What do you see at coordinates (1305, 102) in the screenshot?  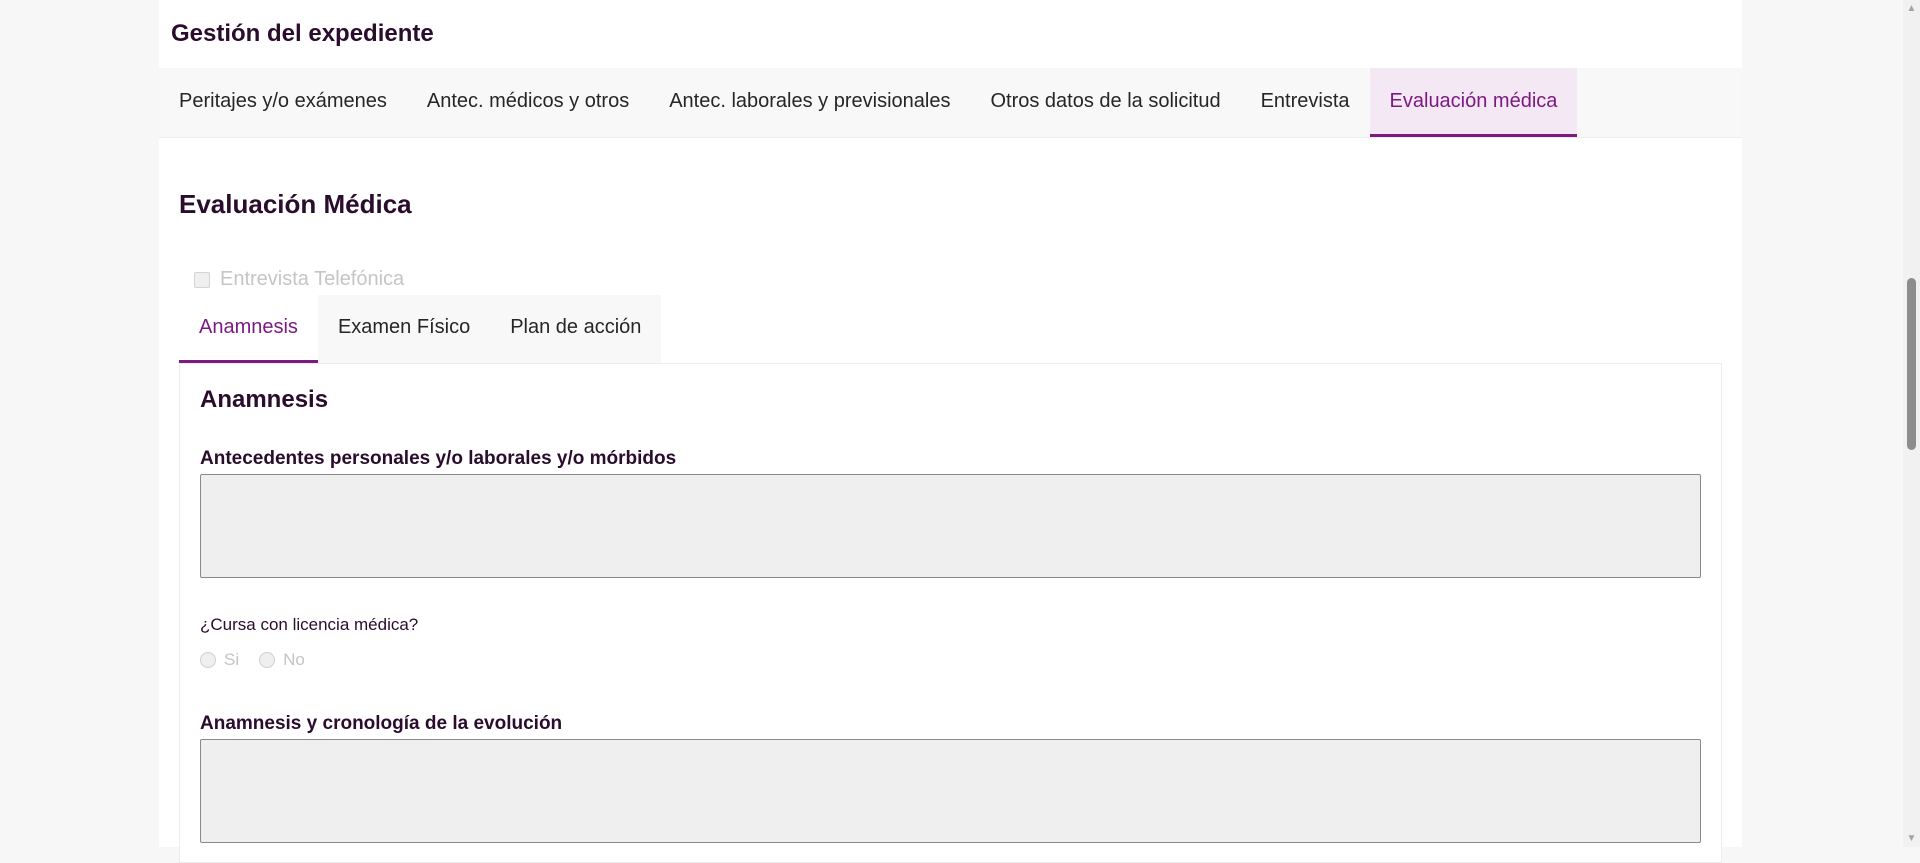 I see `tab-entrevista: Entrevista` at bounding box center [1305, 102].